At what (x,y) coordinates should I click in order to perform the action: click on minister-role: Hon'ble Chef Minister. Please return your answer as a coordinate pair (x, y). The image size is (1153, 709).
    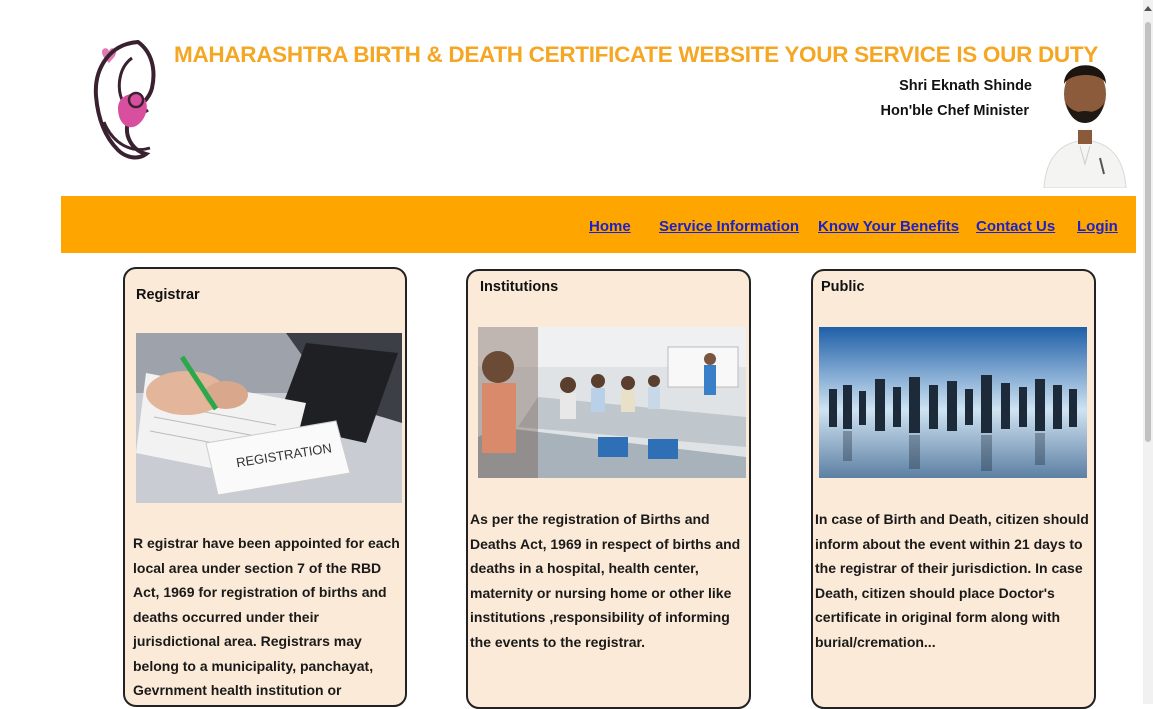
    Looking at the image, I should click on (954, 111).